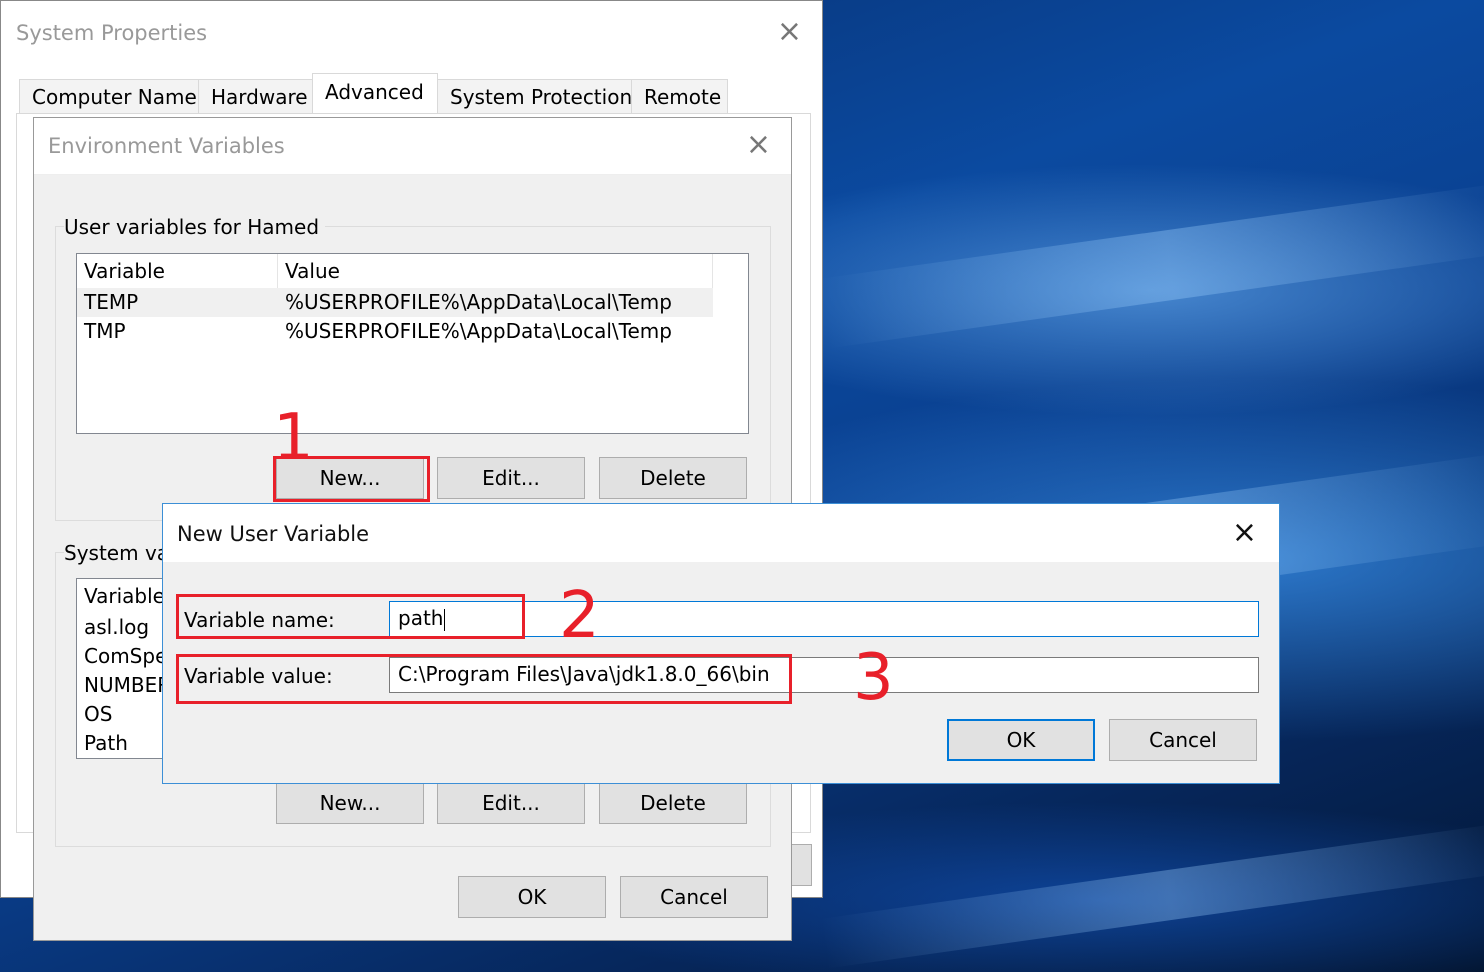 The height and width of the screenshot is (972, 1484). What do you see at coordinates (105, 331) in the screenshot?
I see `variable-cell: TMP` at bounding box center [105, 331].